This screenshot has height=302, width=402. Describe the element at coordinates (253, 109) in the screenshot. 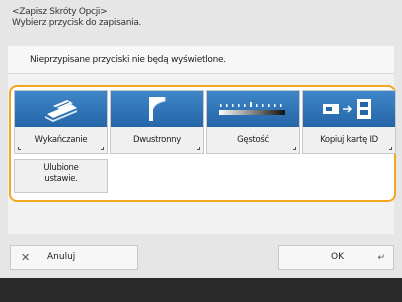

I see `density-slider-icon` at that location.